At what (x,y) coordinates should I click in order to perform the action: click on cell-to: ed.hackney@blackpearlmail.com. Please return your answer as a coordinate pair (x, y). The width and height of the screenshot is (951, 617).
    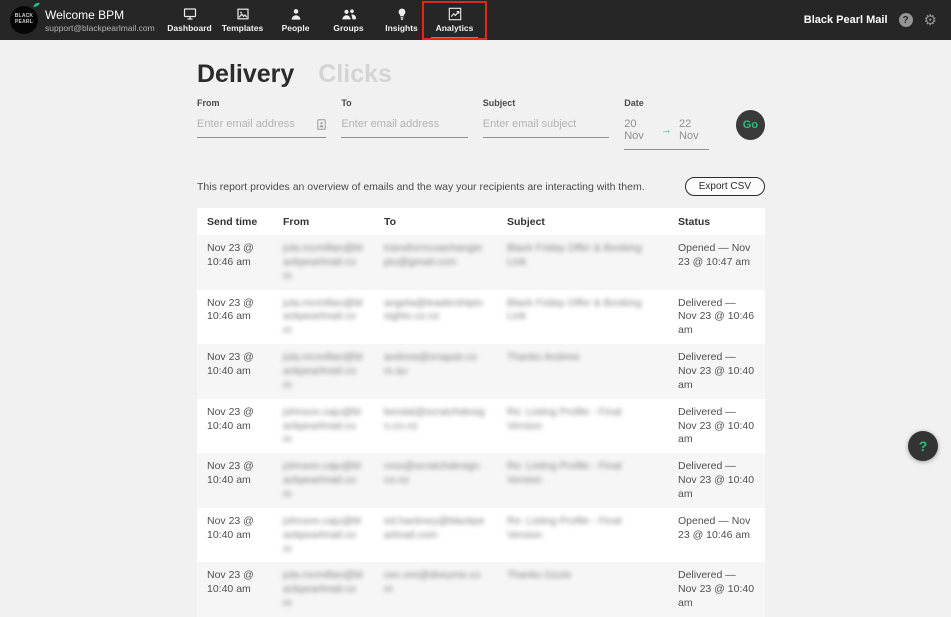
    Looking at the image, I should click on (434, 527).